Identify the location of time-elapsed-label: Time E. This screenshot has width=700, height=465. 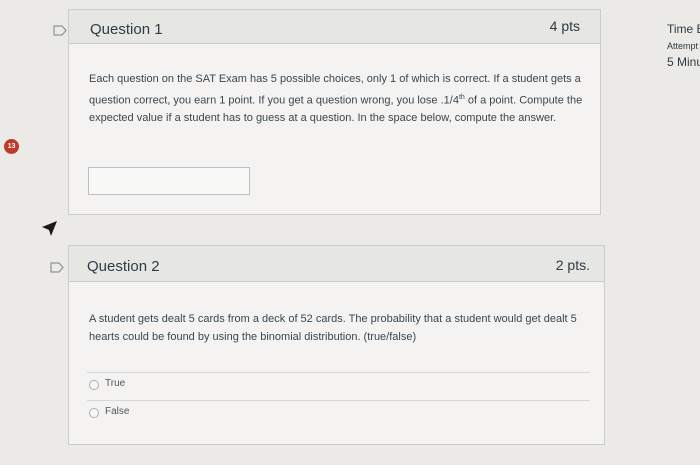
(683, 29).